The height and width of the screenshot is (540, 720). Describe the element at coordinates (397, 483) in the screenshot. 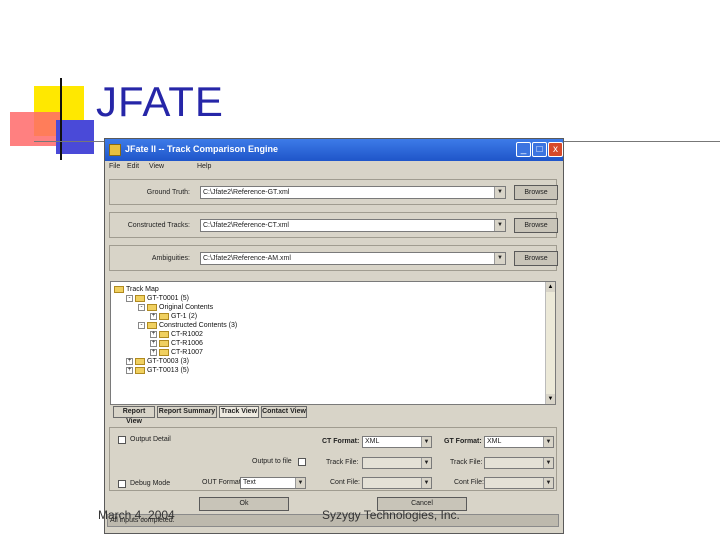

I see `cont-file-combo: ▼` at that location.